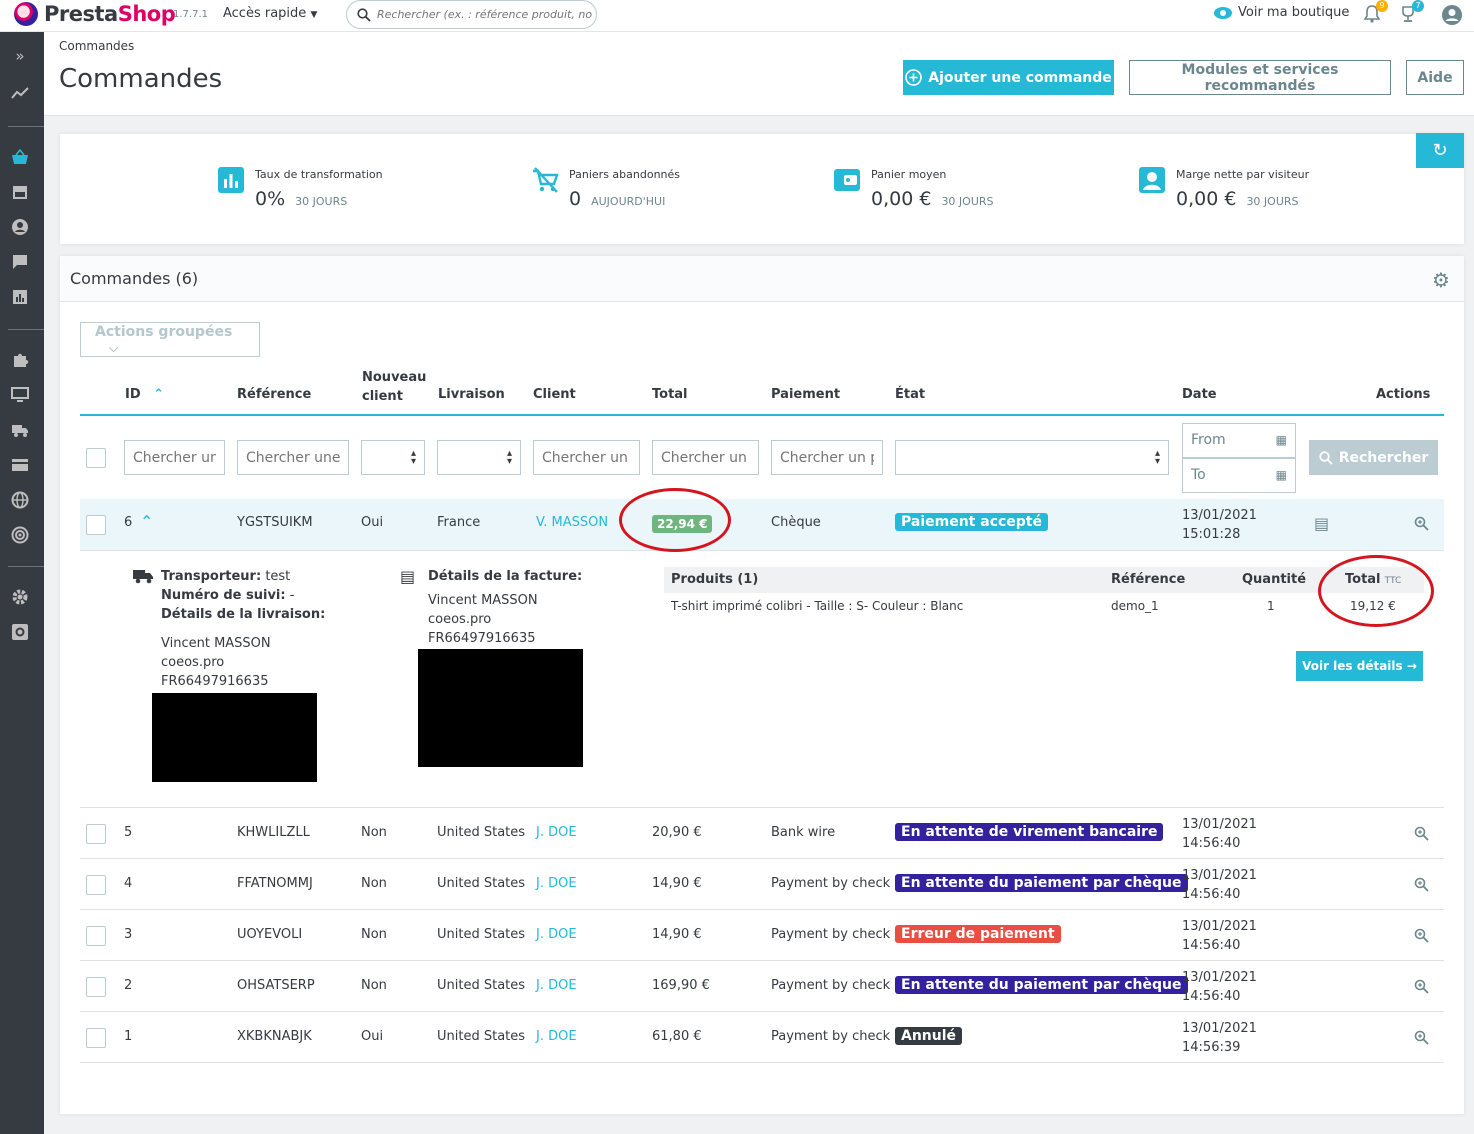 The image size is (1474, 1134). I want to click on sort-asc-icon: ⌃, so click(158, 394).